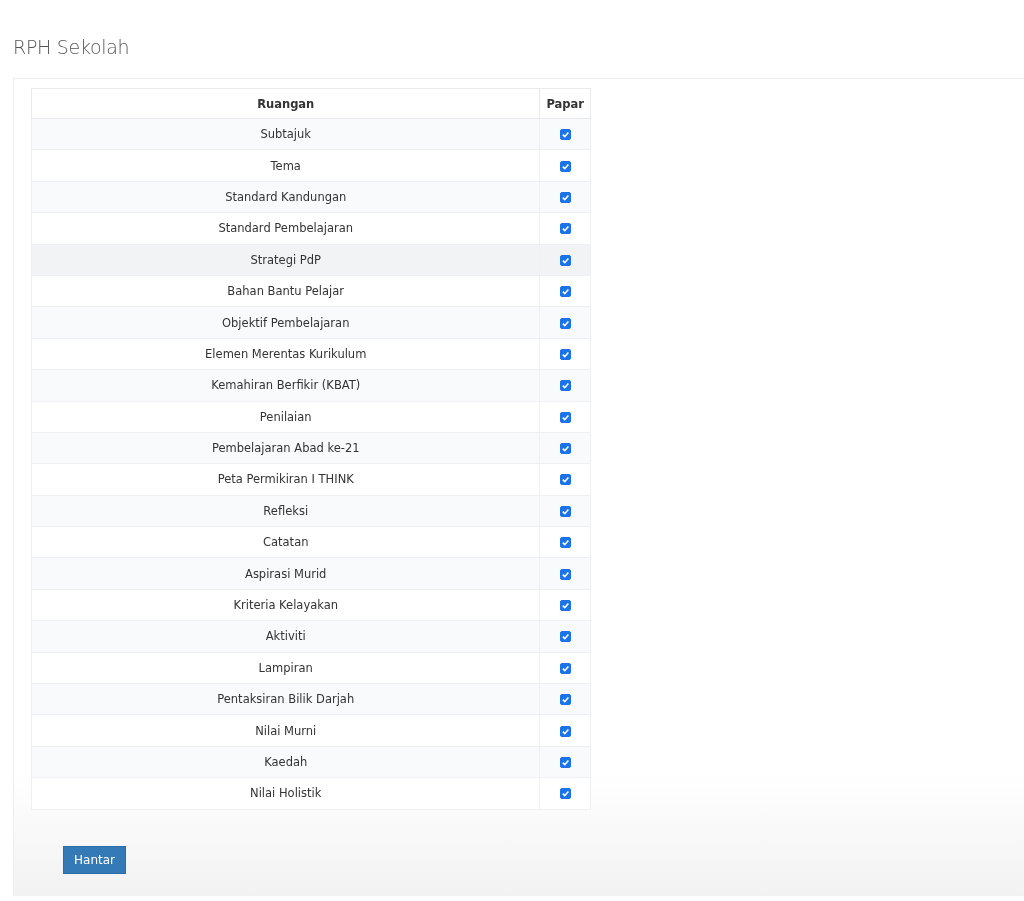  I want to click on table-cell: Kaedah, so click(285, 762).